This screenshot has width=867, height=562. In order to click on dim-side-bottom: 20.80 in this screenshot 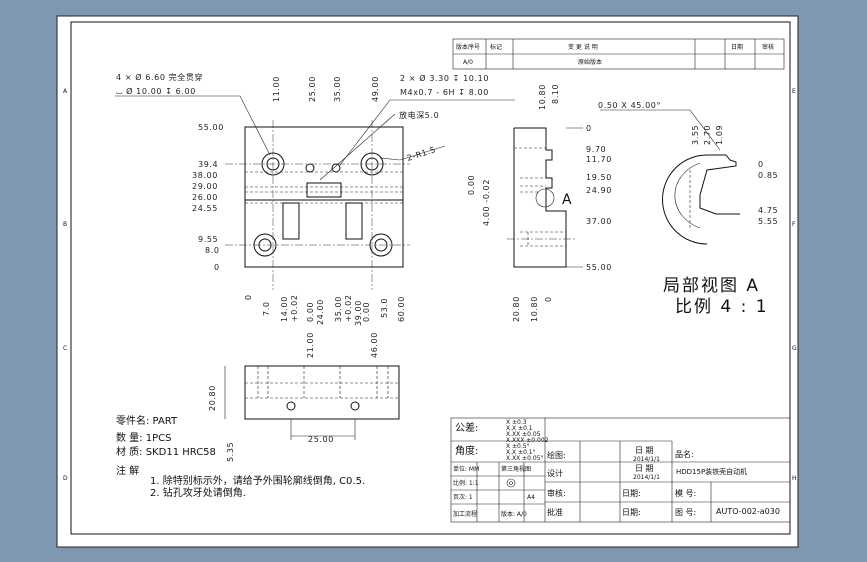, I will do `click(516, 309)`.